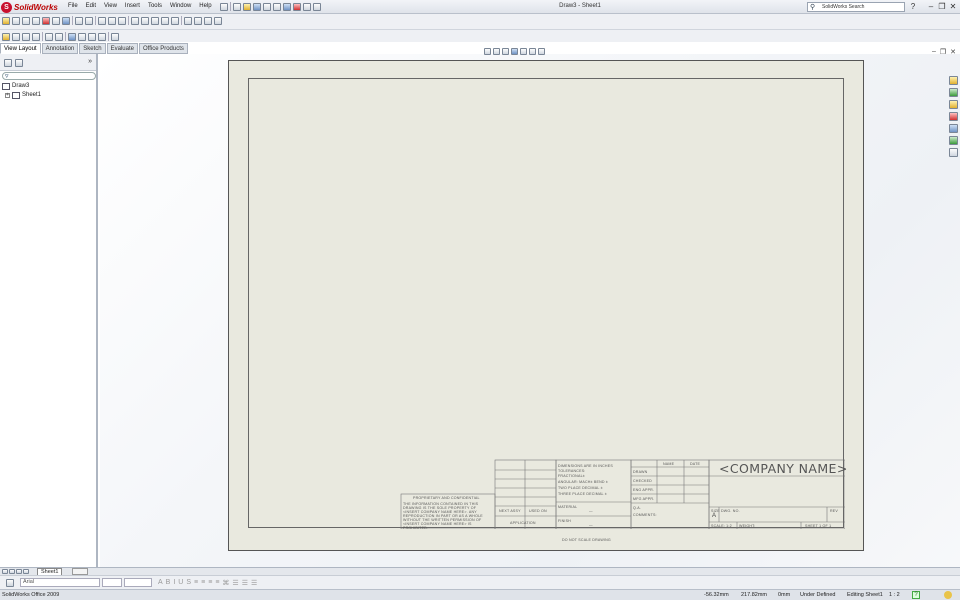  Describe the element at coordinates (894, 595) in the screenshot. I see `sheet-scale: 1 : 2` at that location.